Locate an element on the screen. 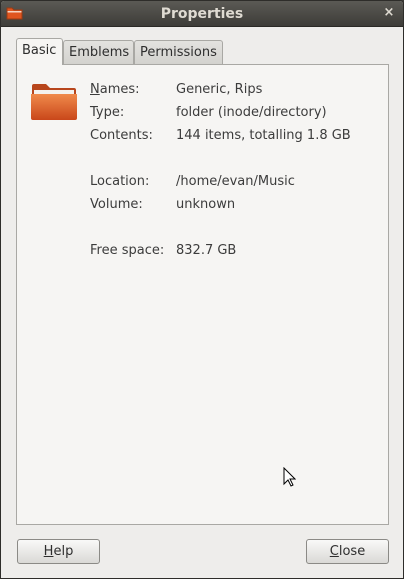  names-value: Generic, Rips is located at coordinates (219, 89).